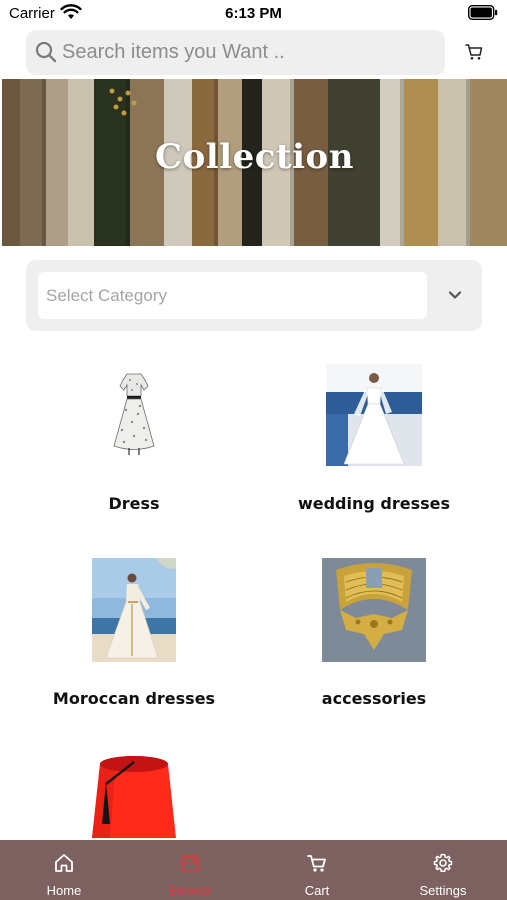  I want to click on chevron-down-icon, so click(455, 295).